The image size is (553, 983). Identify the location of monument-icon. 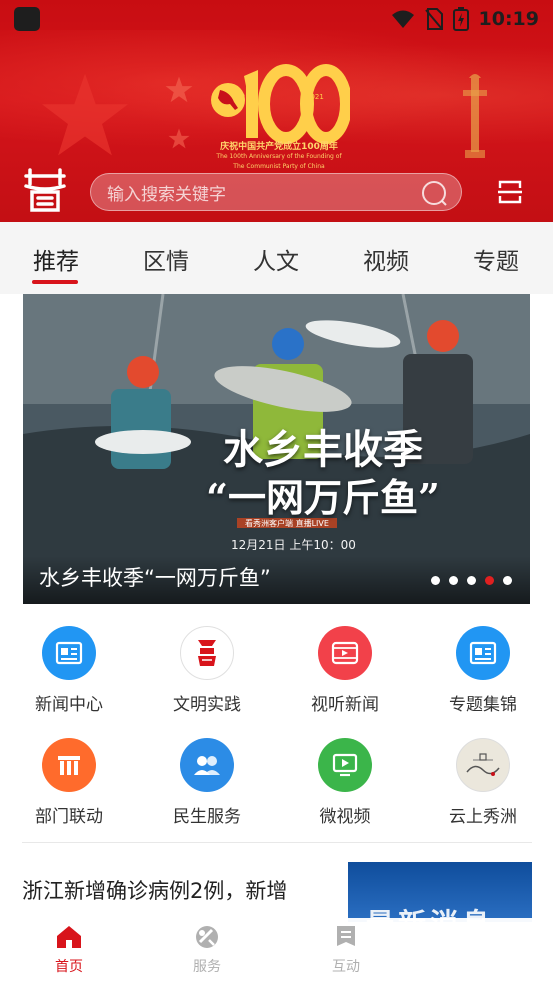
(475, 116).